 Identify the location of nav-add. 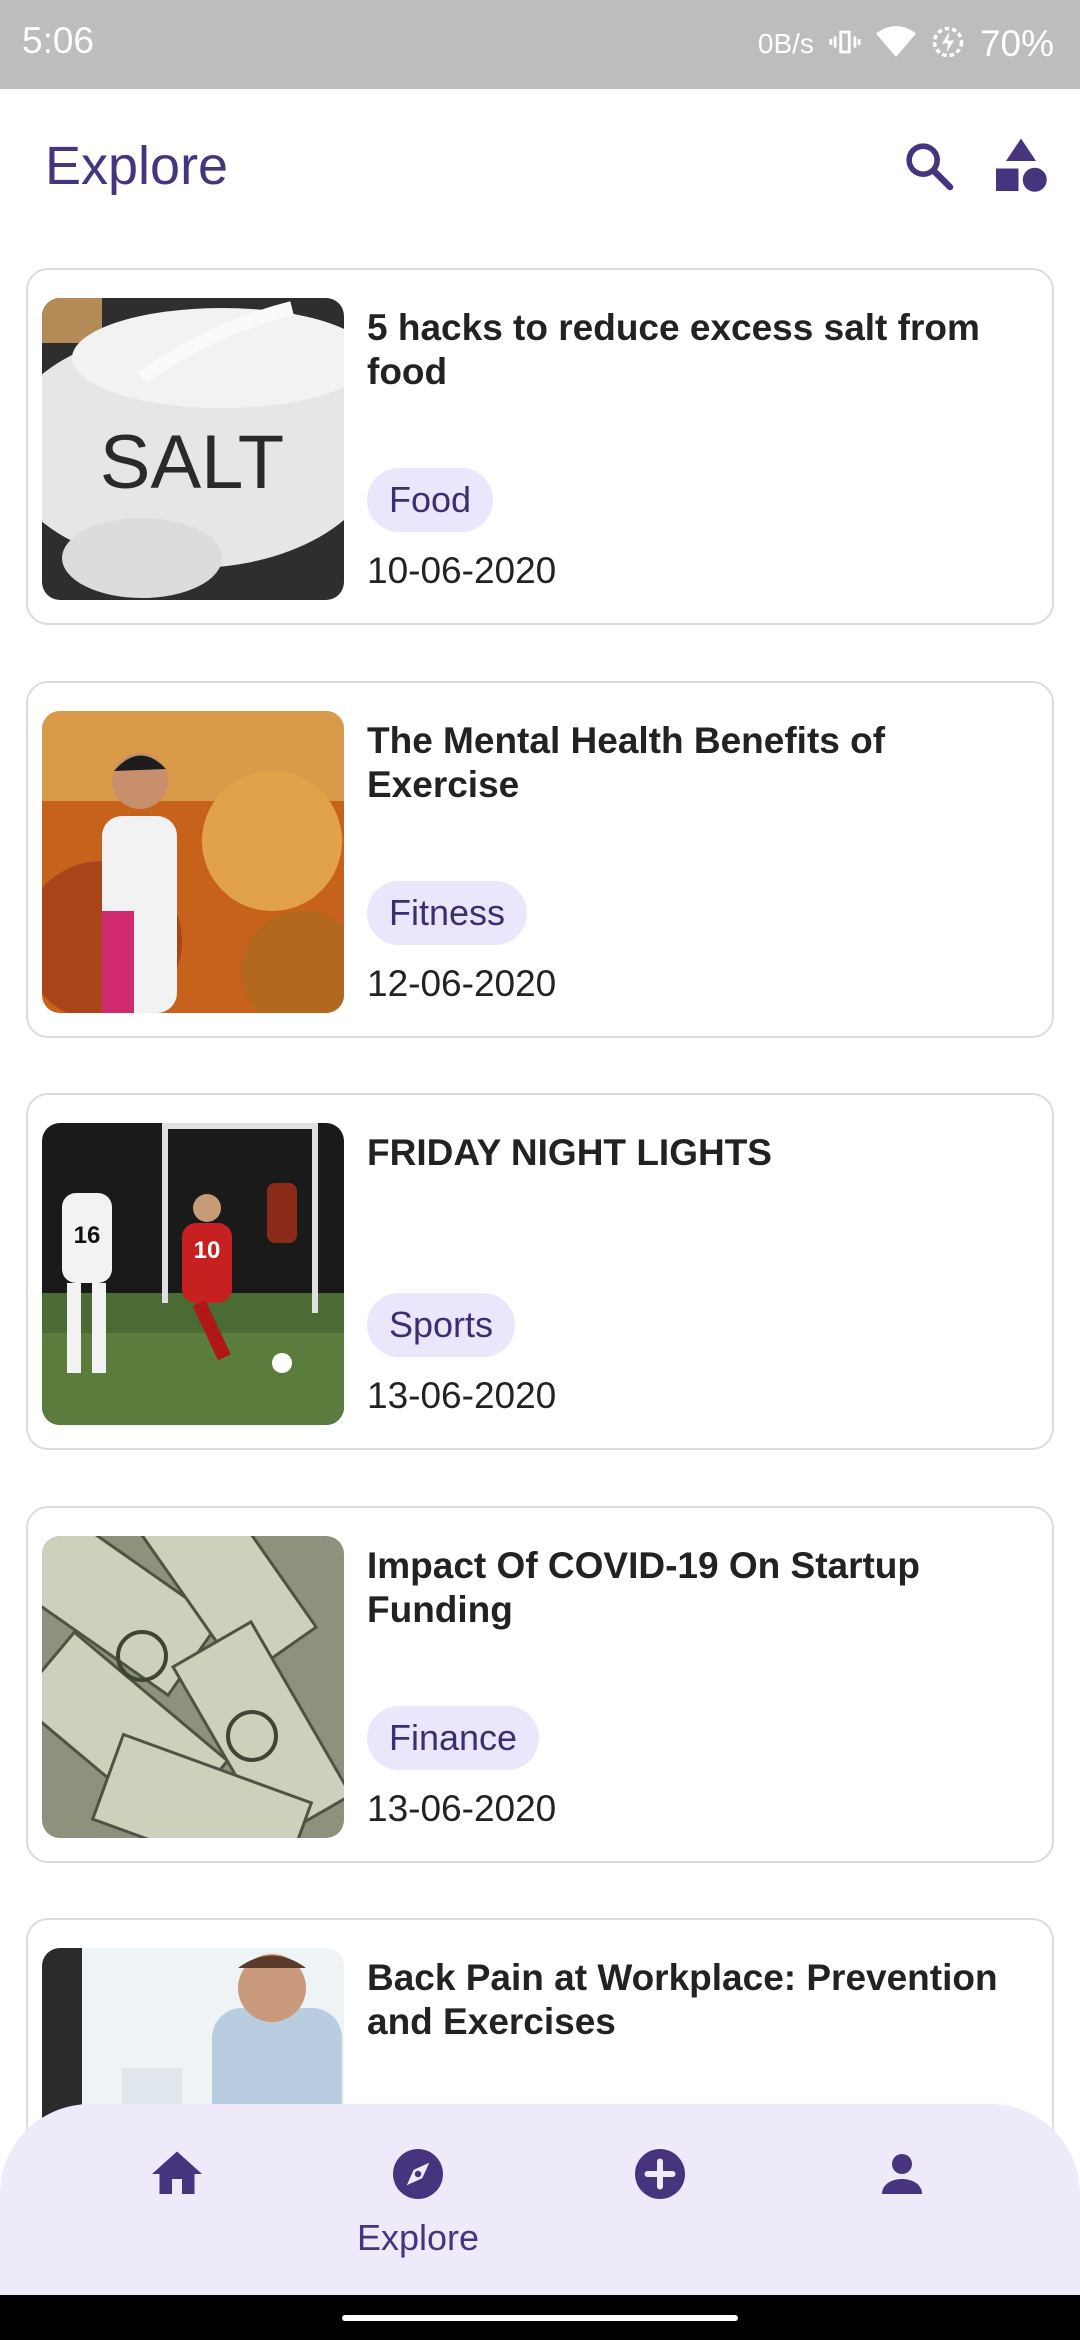
(660, 2209).